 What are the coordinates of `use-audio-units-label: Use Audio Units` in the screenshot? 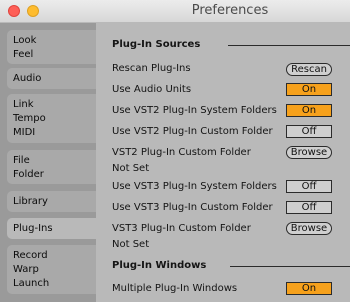 It's located at (152, 89).